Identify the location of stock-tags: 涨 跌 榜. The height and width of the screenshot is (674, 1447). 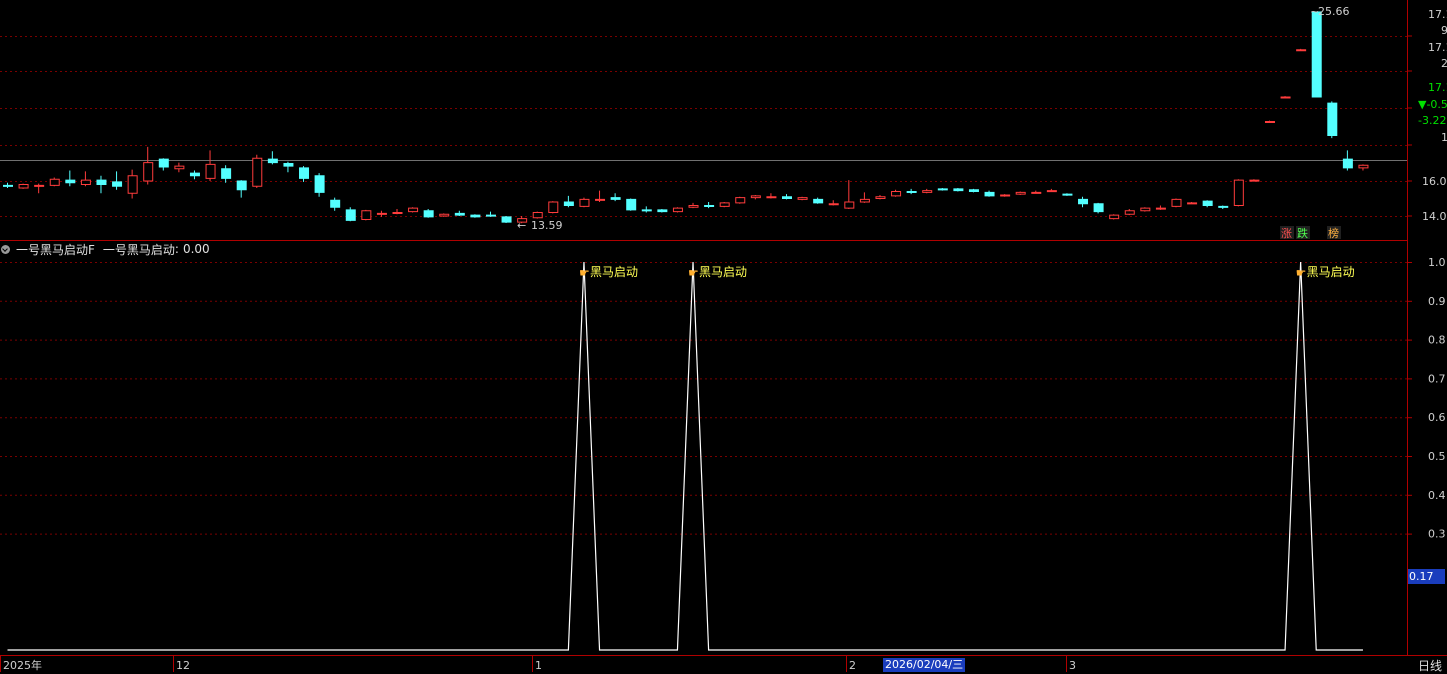
(1310, 233).